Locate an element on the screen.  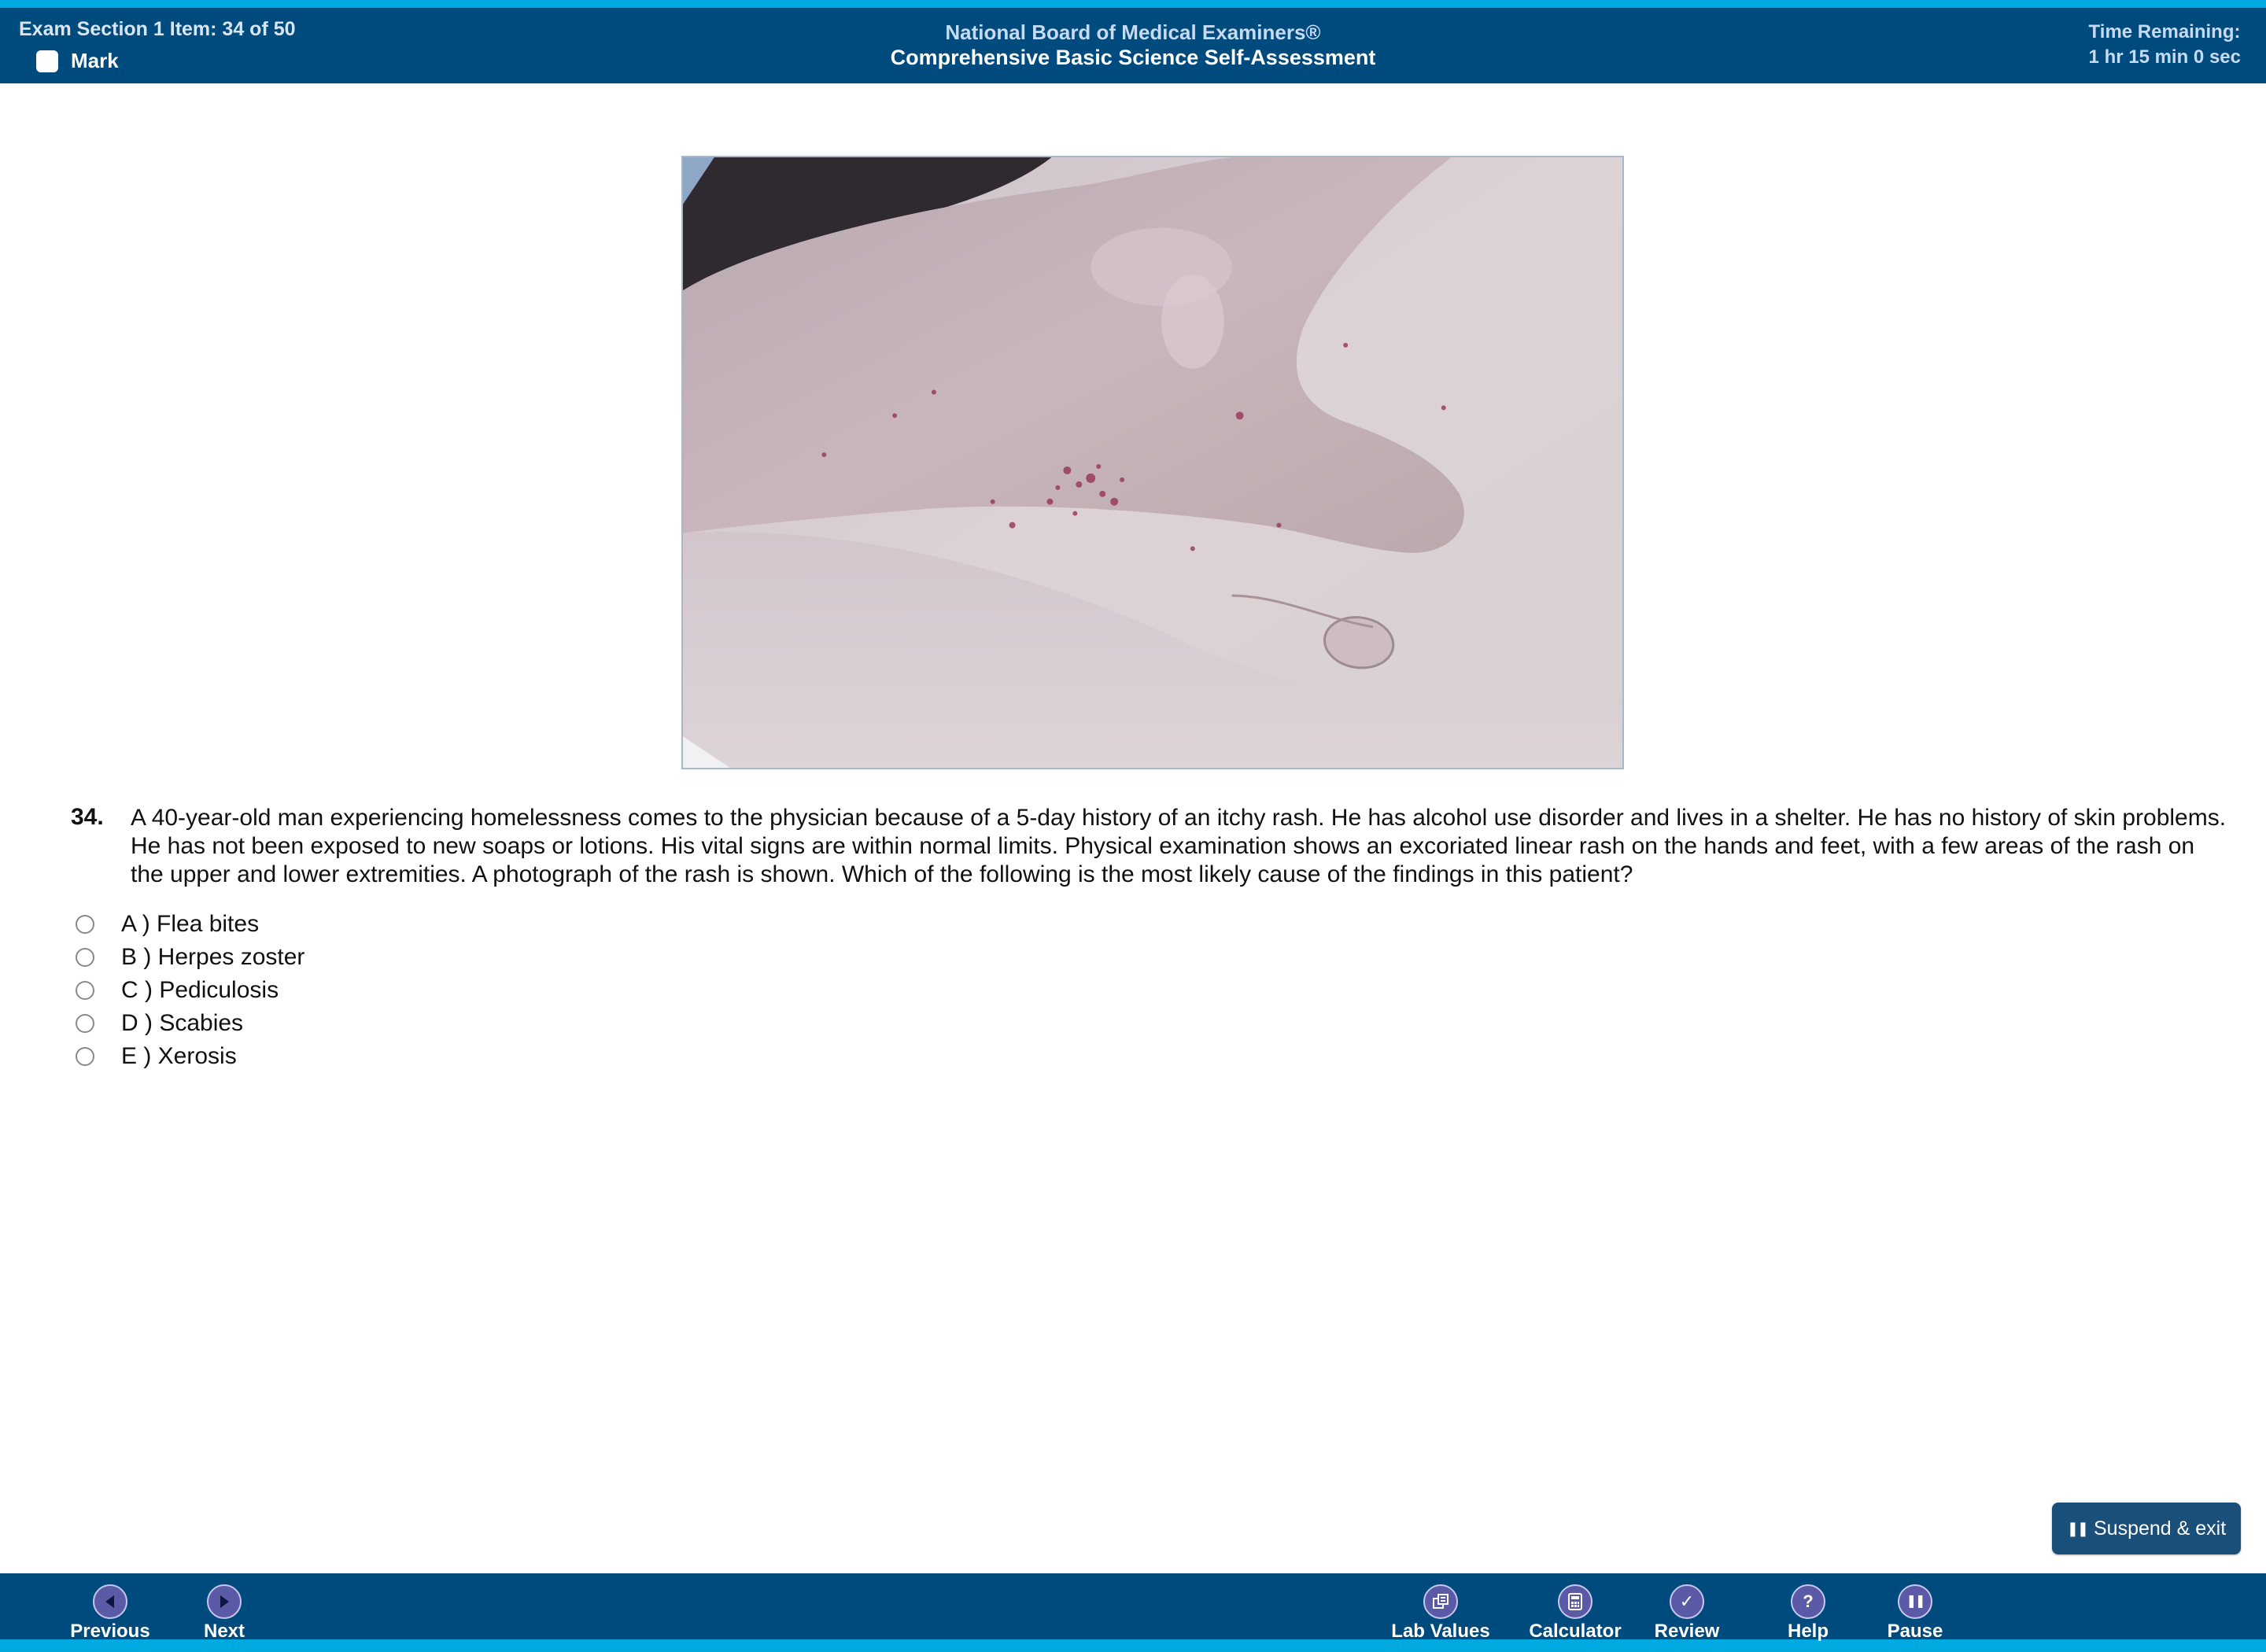
time-remaining-value: 1 hr 15 min 0 sec is located at coordinates (2164, 57).